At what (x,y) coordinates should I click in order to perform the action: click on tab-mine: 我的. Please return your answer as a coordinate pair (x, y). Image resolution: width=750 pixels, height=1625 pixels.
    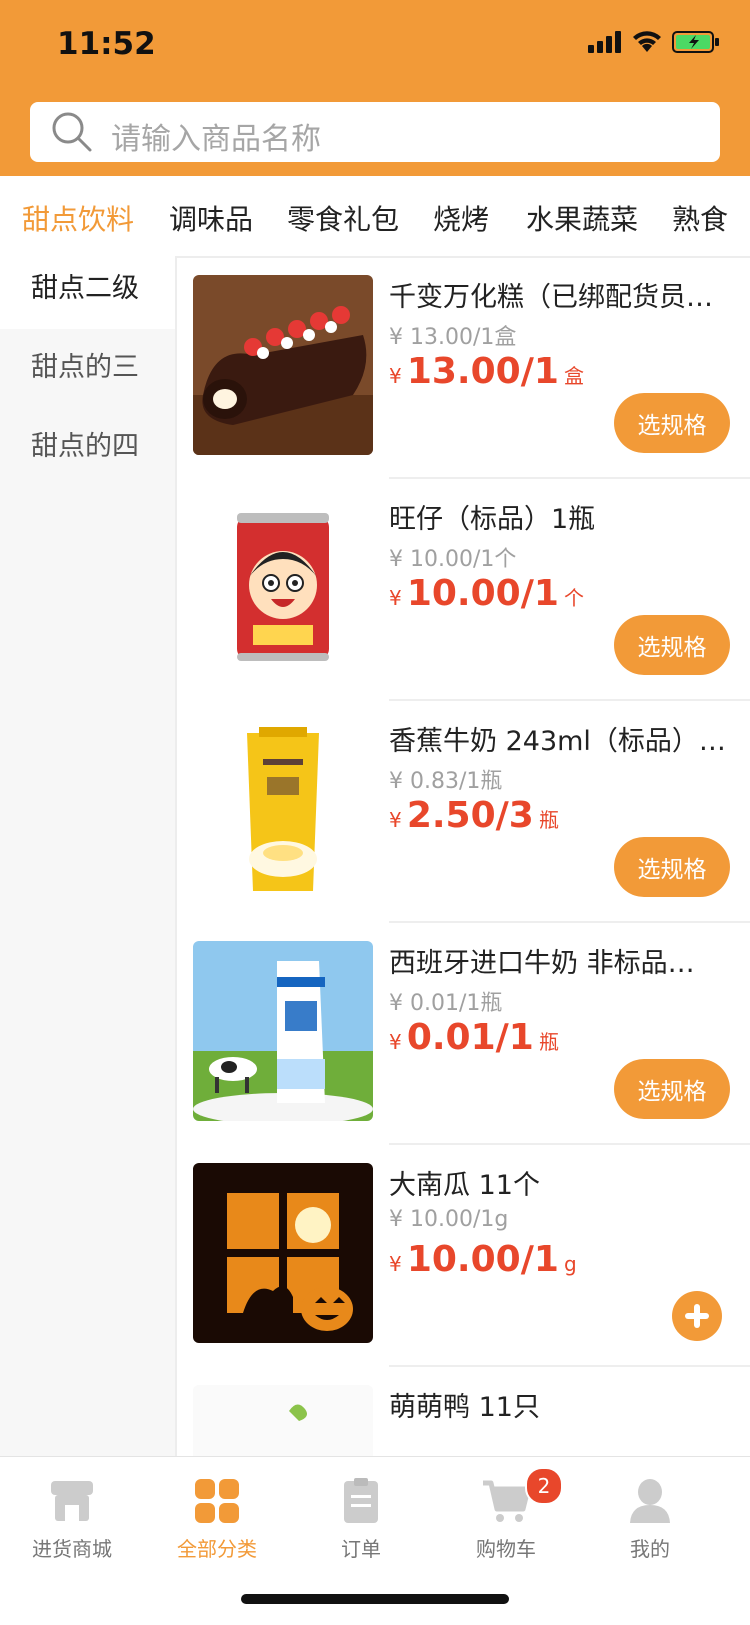
    Looking at the image, I should click on (650, 1517).